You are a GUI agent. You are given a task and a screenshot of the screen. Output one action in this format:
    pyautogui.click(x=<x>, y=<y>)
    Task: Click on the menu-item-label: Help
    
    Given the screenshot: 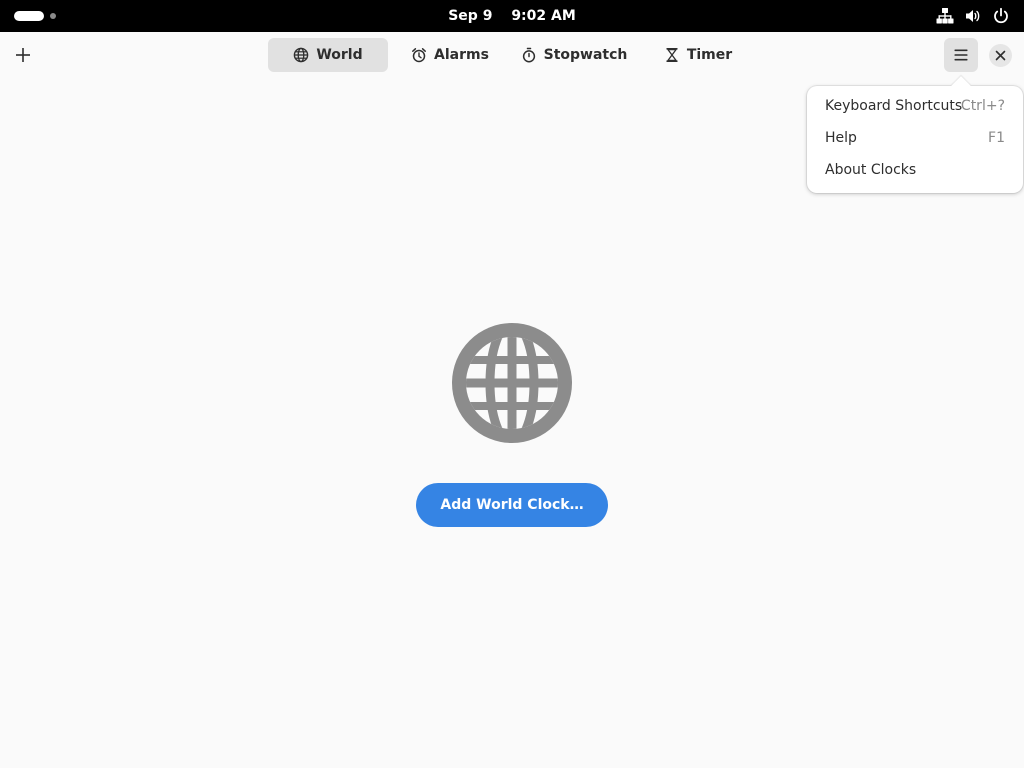 What is the action you would take?
    pyautogui.click(x=841, y=138)
    